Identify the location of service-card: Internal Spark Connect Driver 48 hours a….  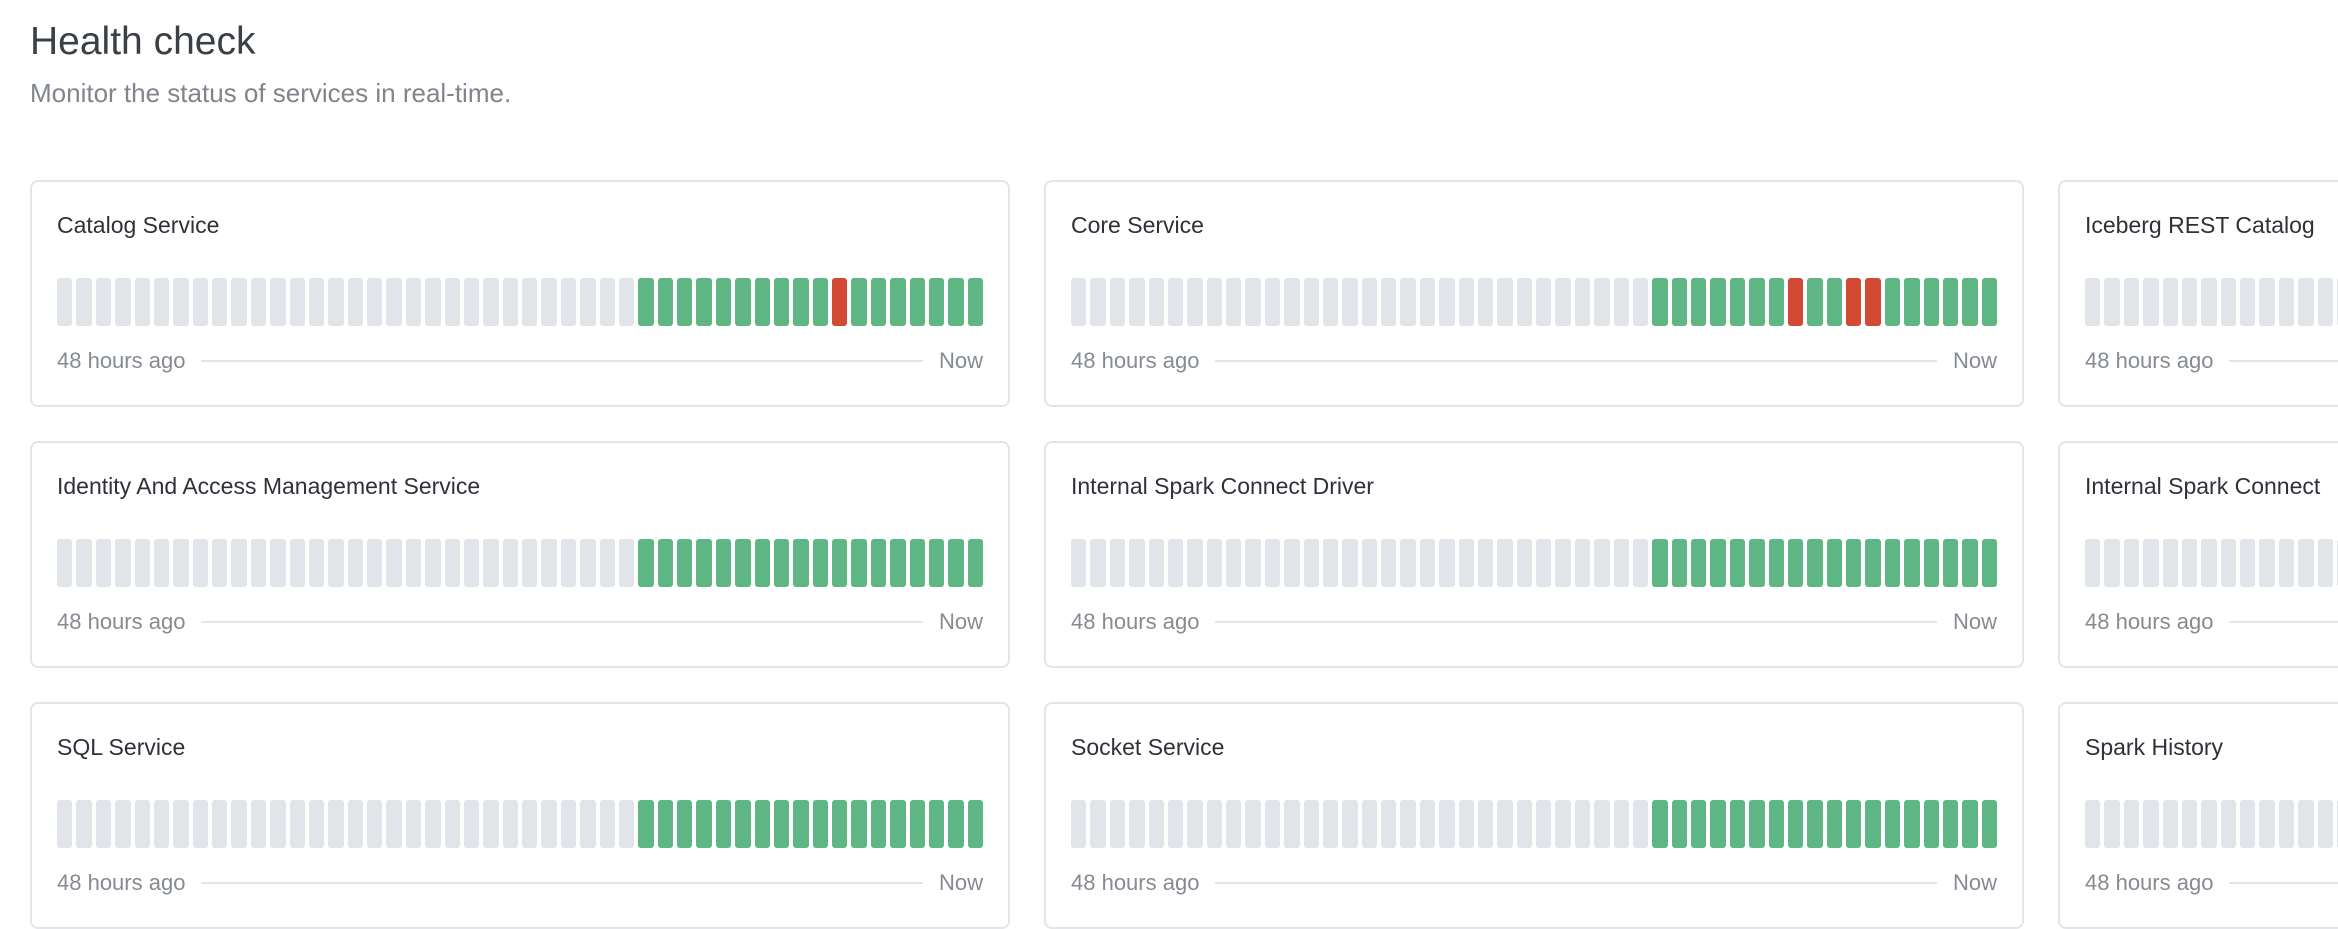
(1534, 554).